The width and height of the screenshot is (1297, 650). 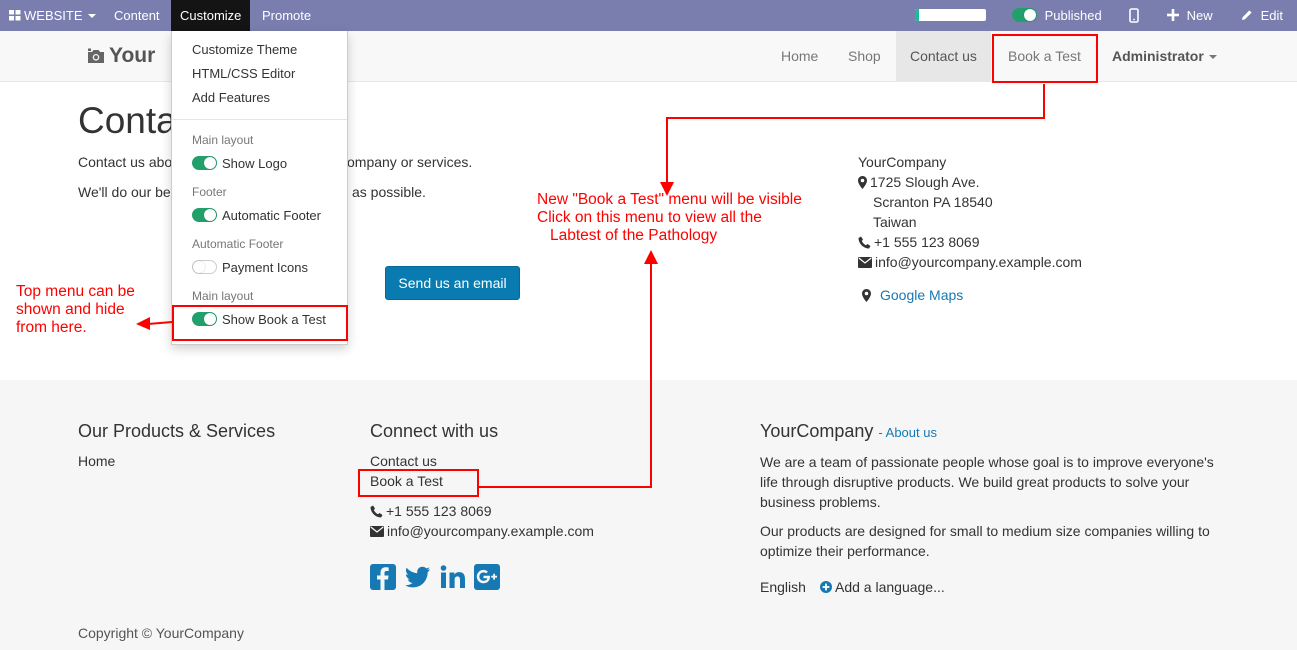 I want to click on administrator-label: Administrator, so click(x=1158, y=56).